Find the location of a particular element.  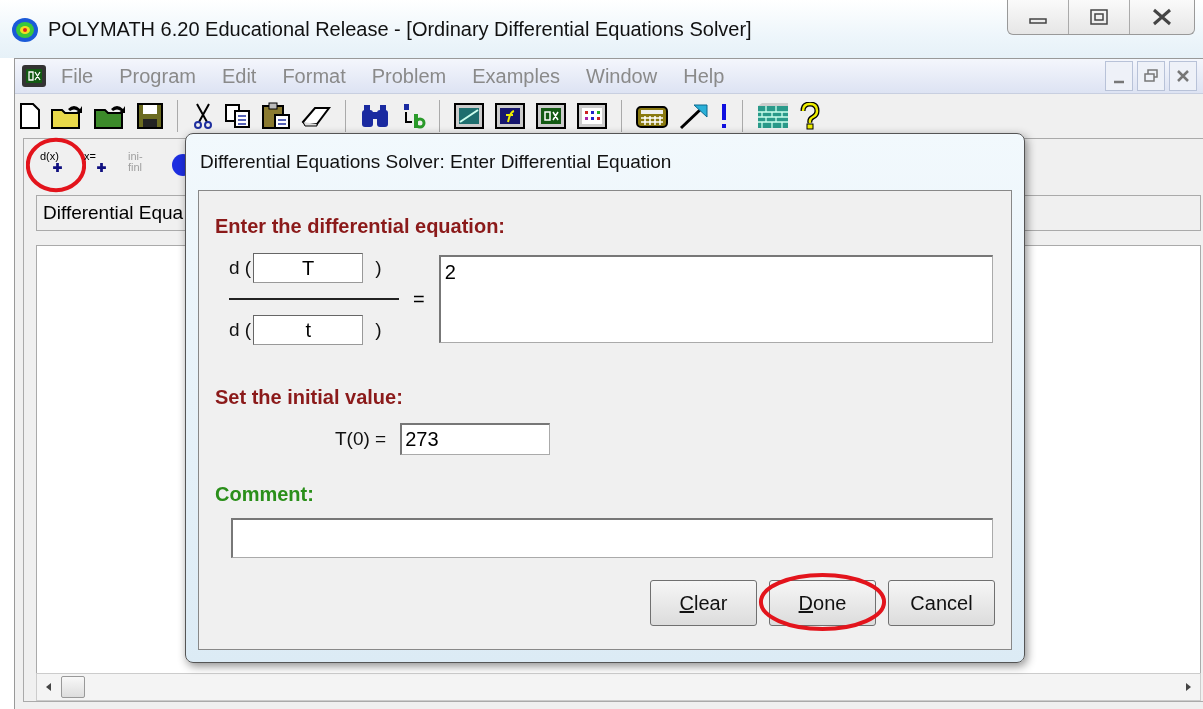

restore-button is located at coordinates (1151, 76).